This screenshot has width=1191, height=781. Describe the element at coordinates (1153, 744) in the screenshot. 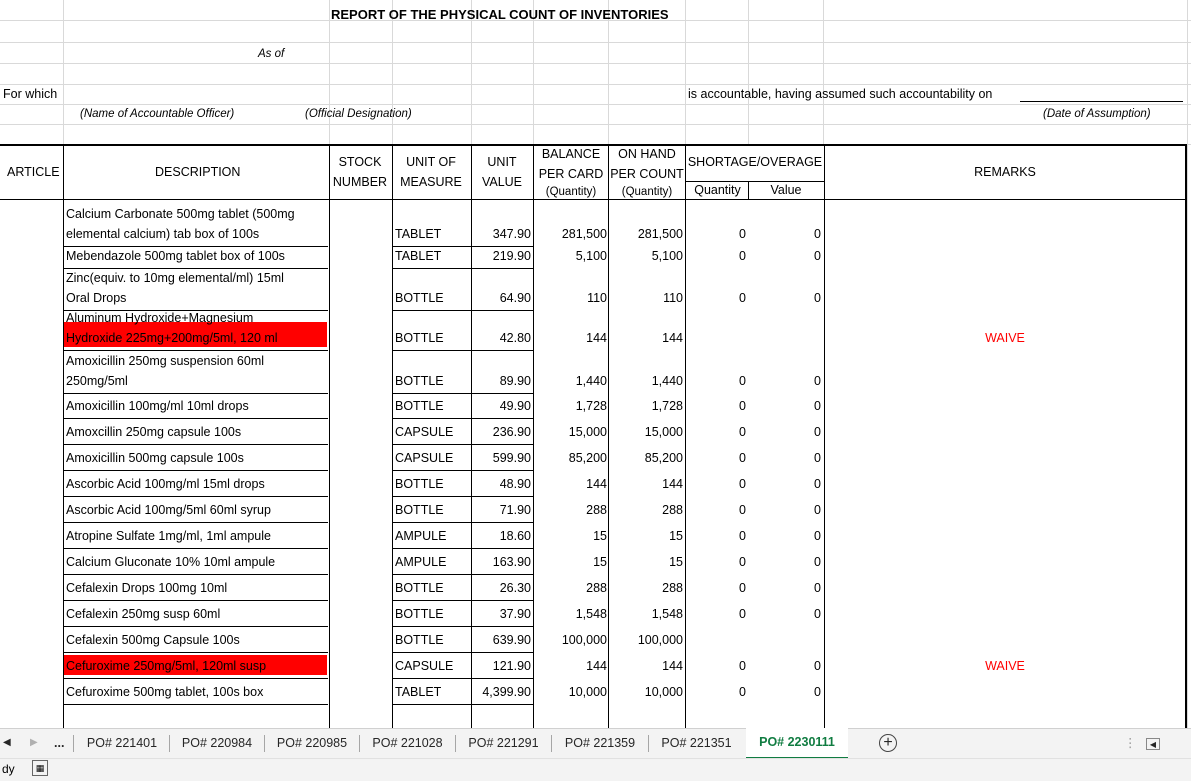

I see `hscroll-left-icon: ◀` at that location.